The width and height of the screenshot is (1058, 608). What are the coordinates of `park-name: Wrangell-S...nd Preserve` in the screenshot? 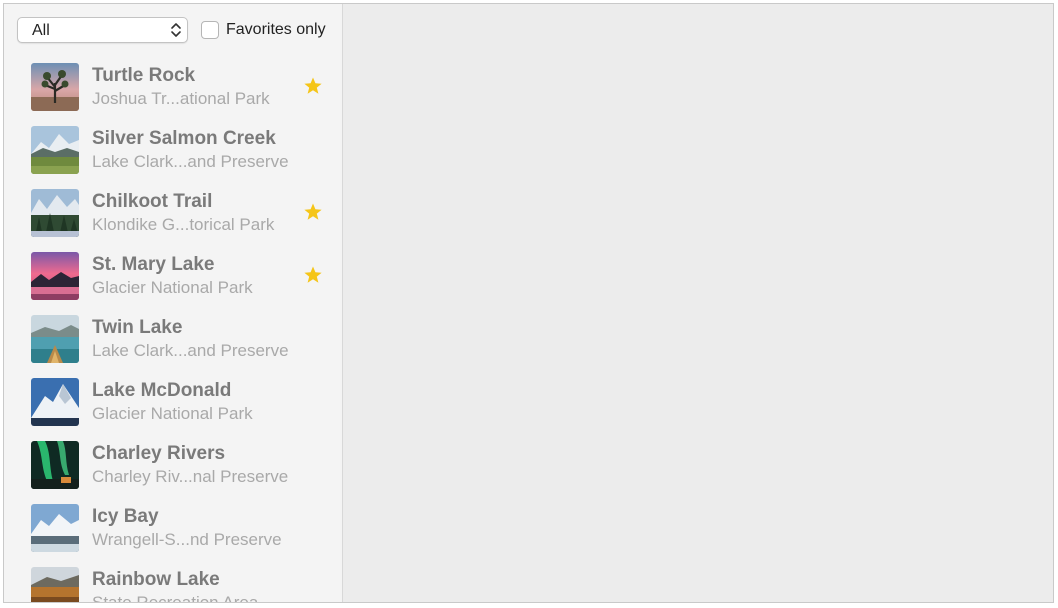 It's located at (187, 539).